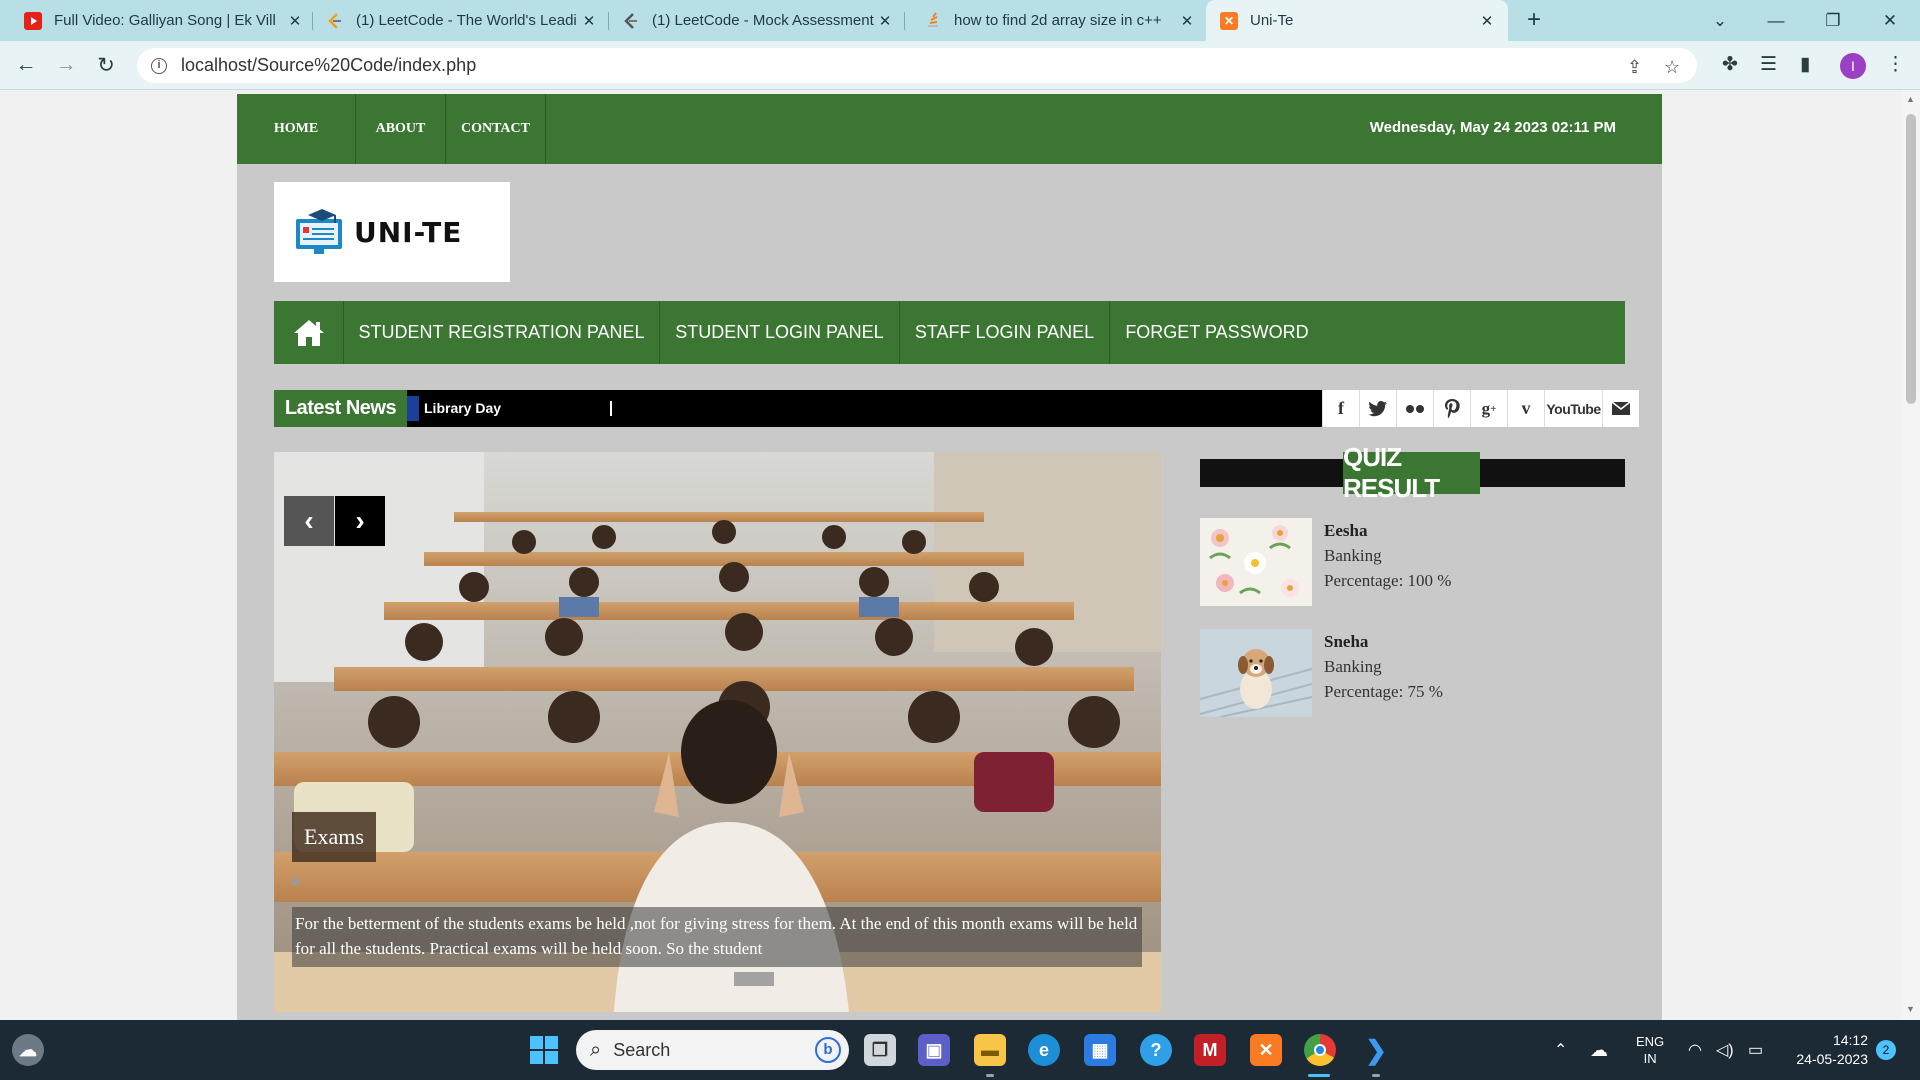 The image size is (1920, 1080). I want to click on bookmark-star-icon: ☆, so click(1672, 67).